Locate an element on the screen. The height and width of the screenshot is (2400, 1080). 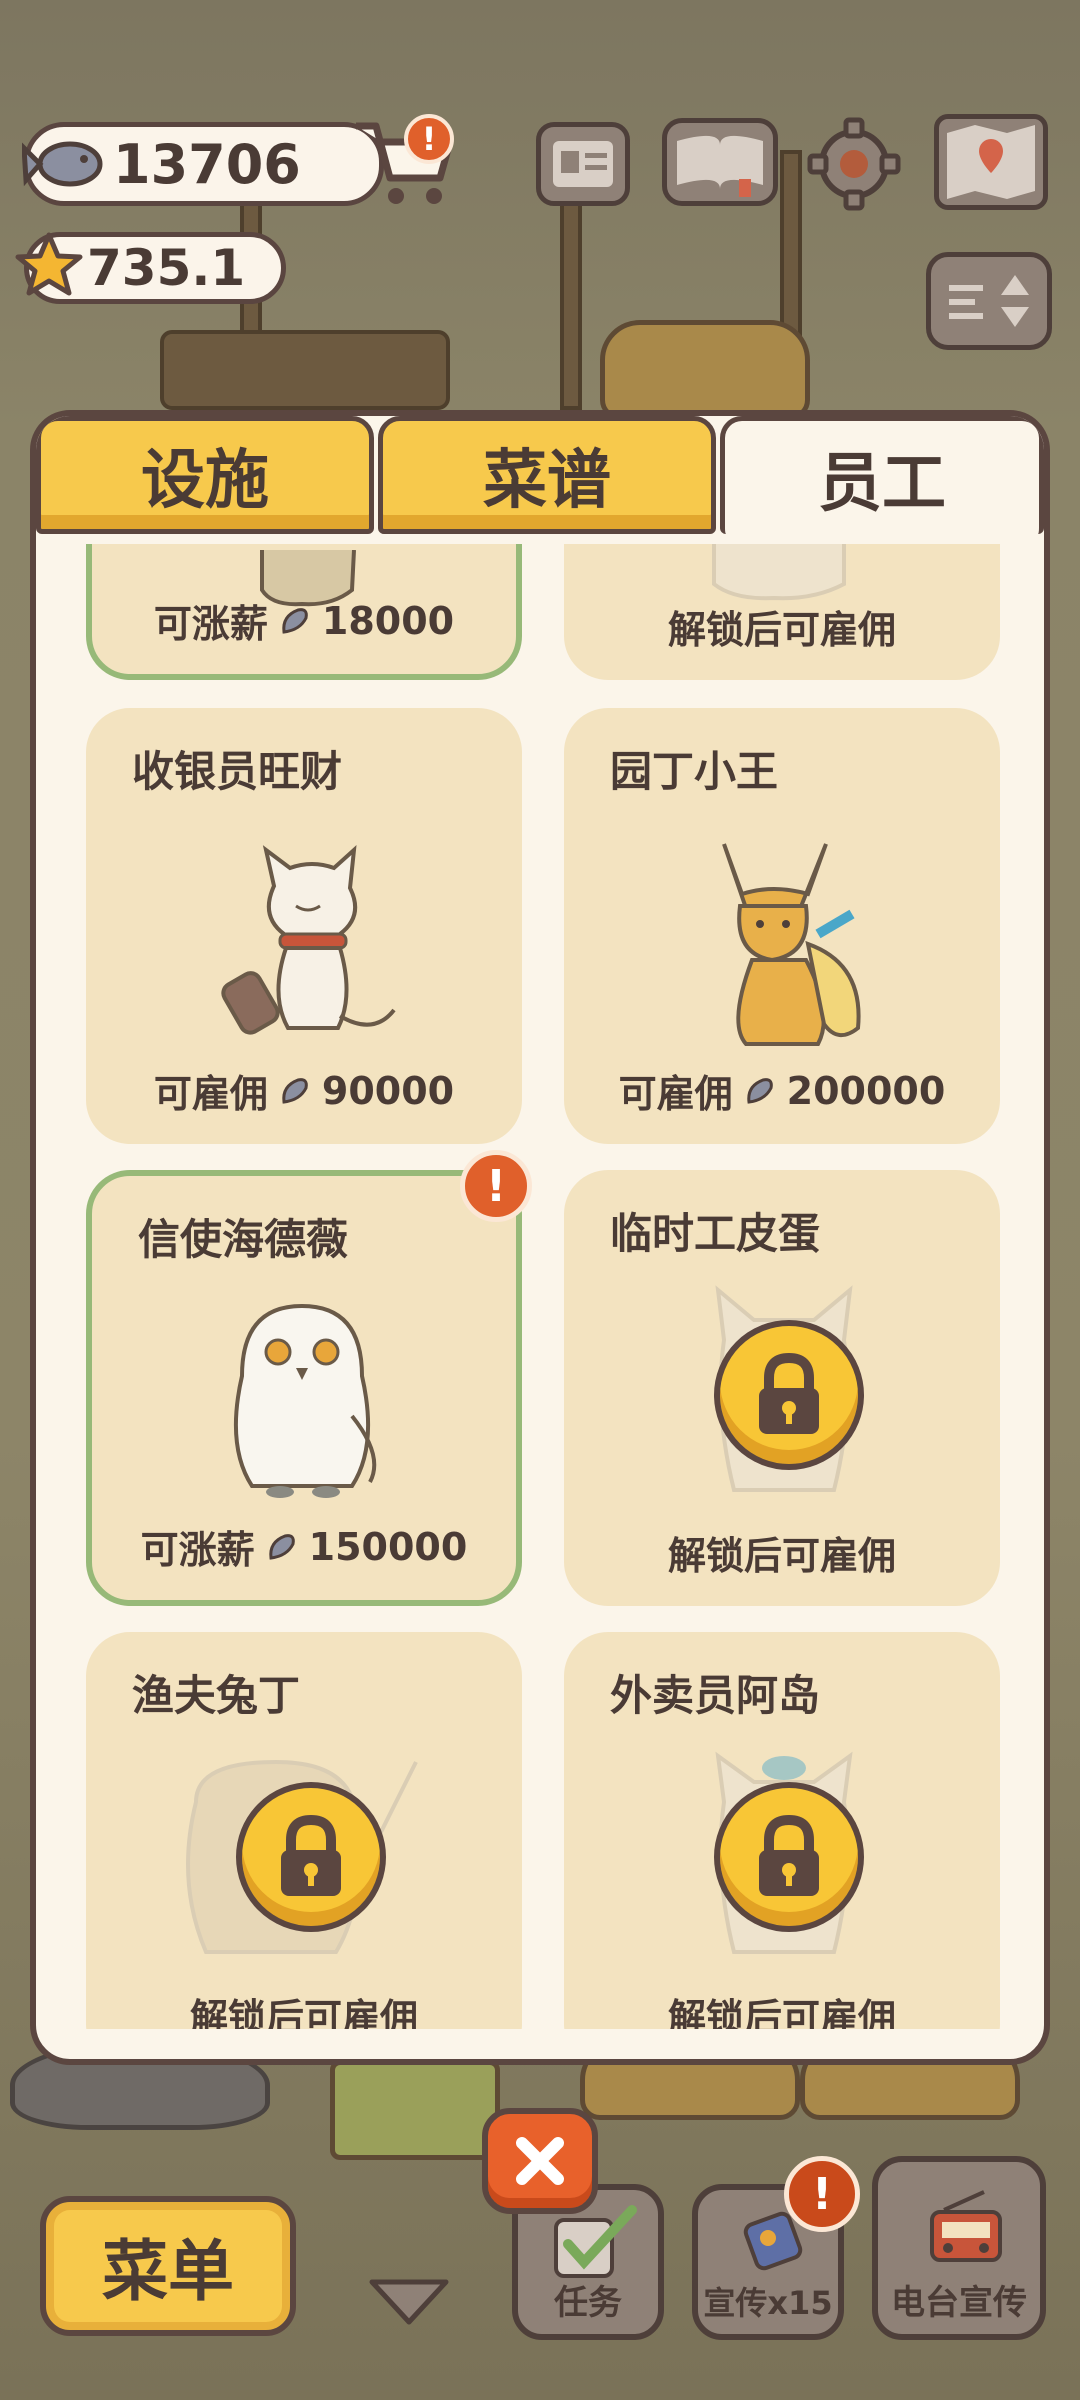
close-button is located at coordinates (540, 2161).